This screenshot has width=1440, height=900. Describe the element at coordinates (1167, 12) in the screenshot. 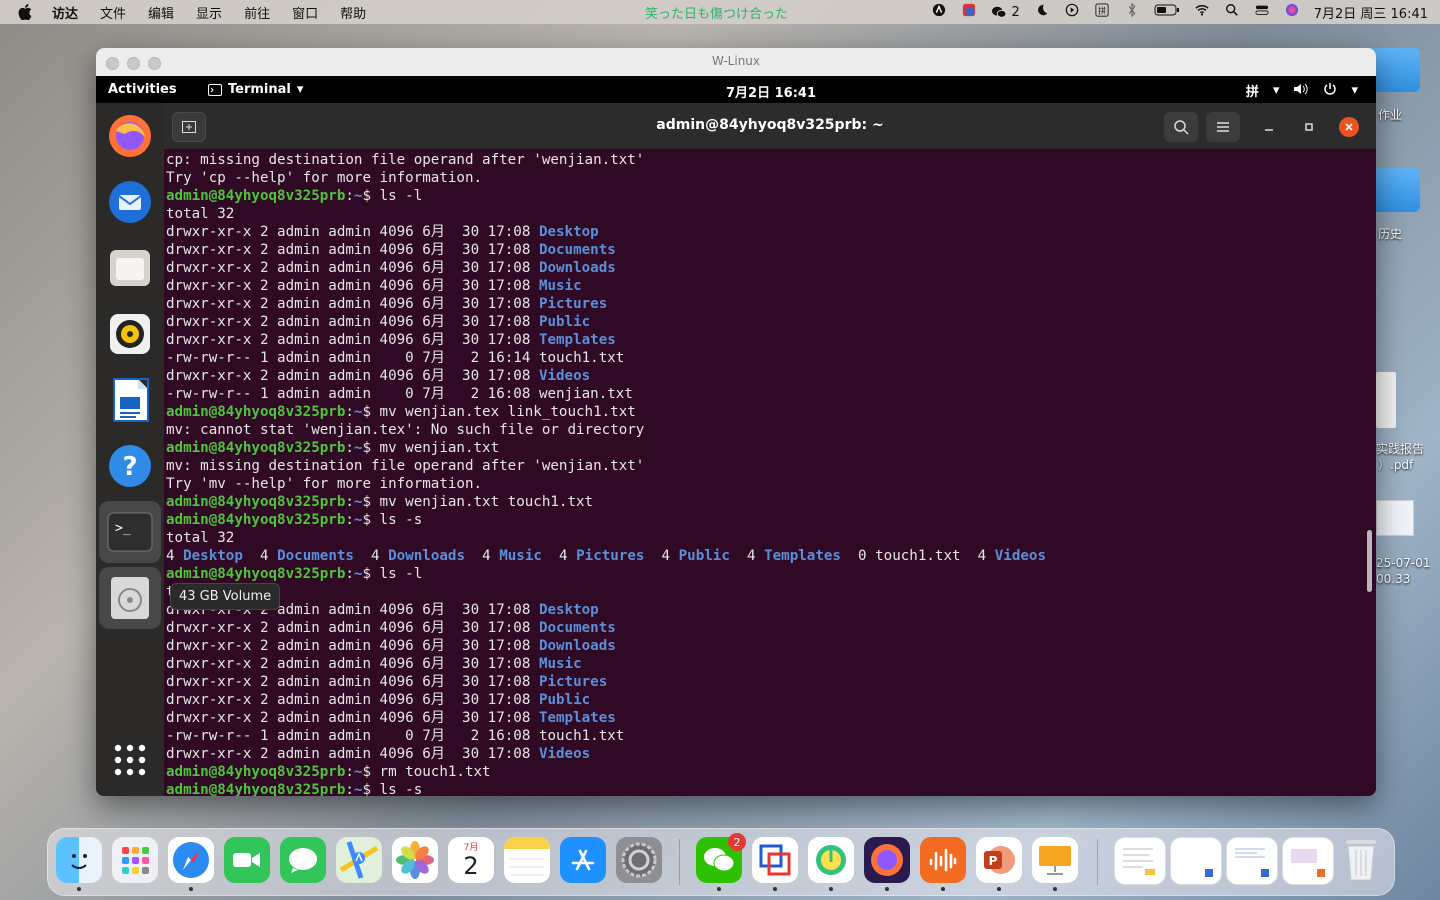

I see `battery-icon` at that location.